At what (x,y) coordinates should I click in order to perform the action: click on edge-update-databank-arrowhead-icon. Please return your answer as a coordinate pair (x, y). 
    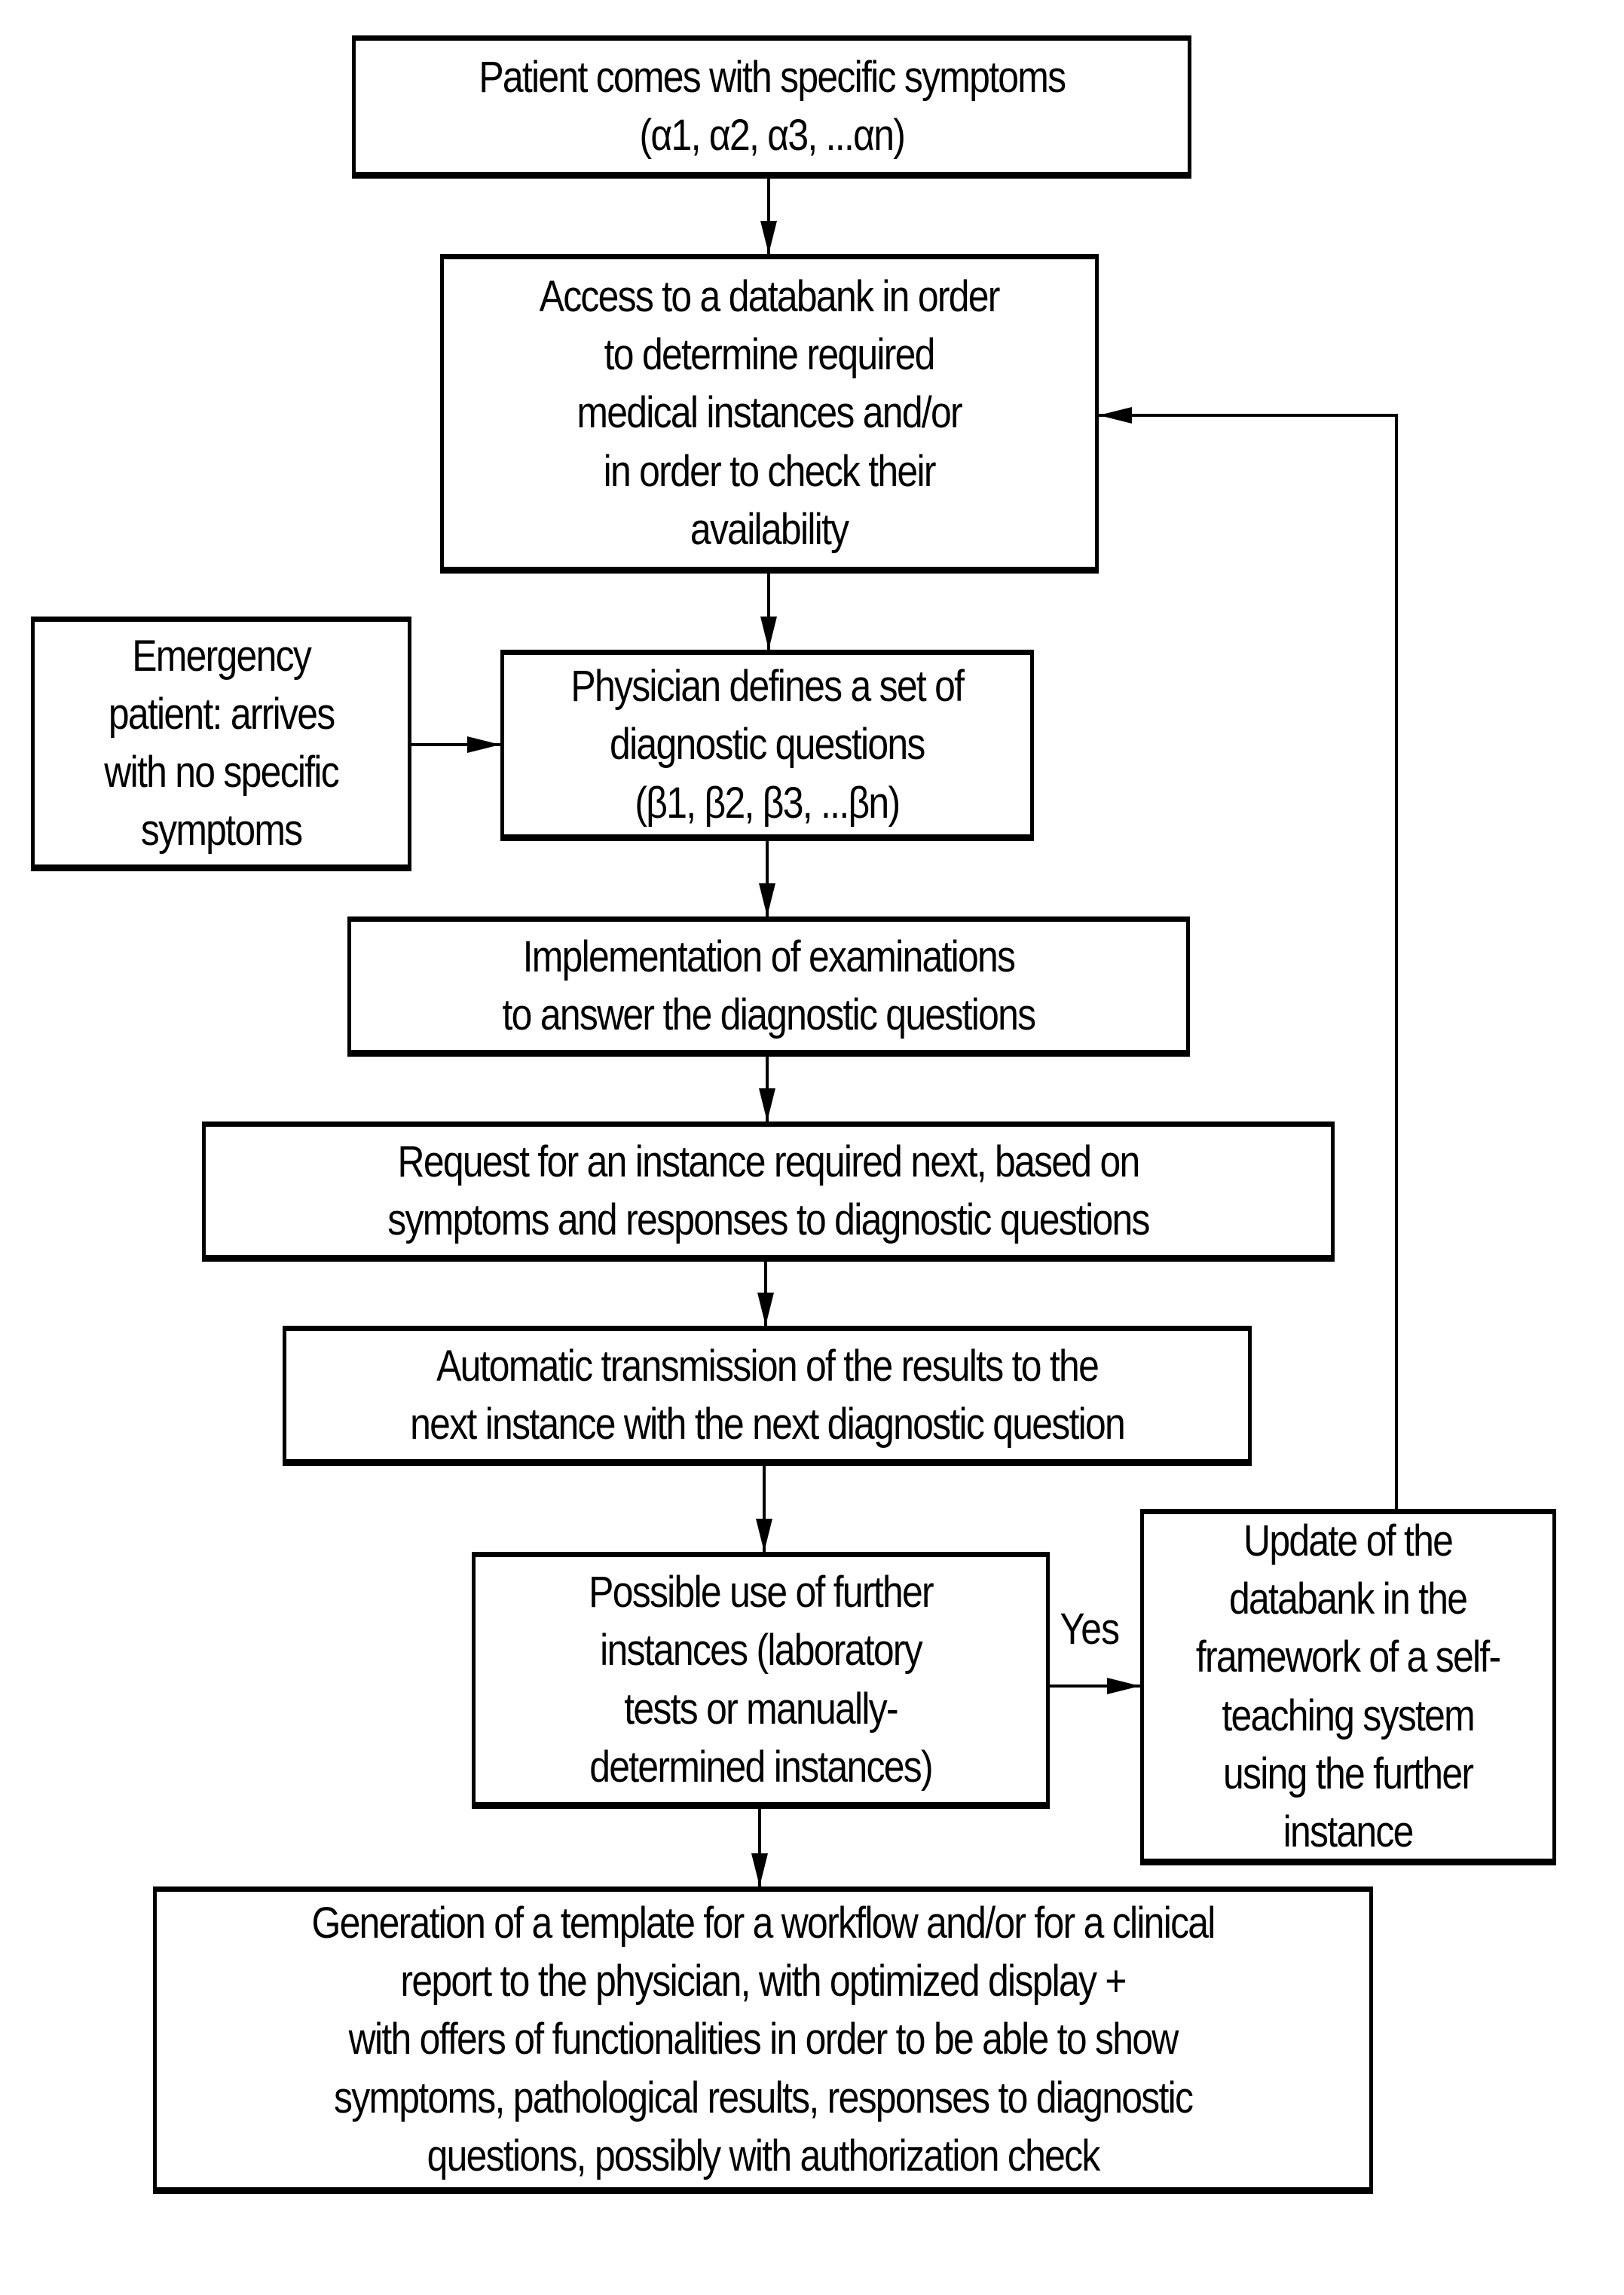
    Looking at the image, I should click on (1115, 415).